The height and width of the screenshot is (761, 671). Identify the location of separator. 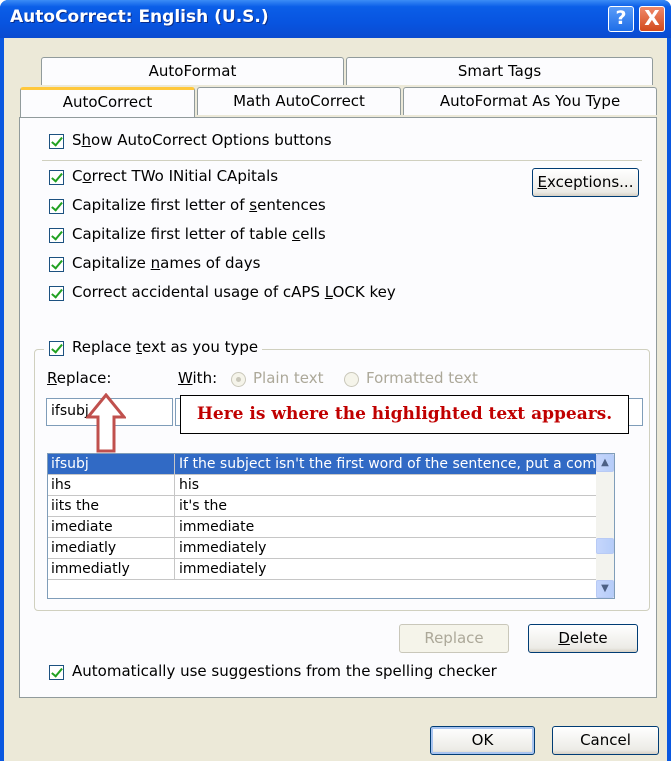
(342, 160).